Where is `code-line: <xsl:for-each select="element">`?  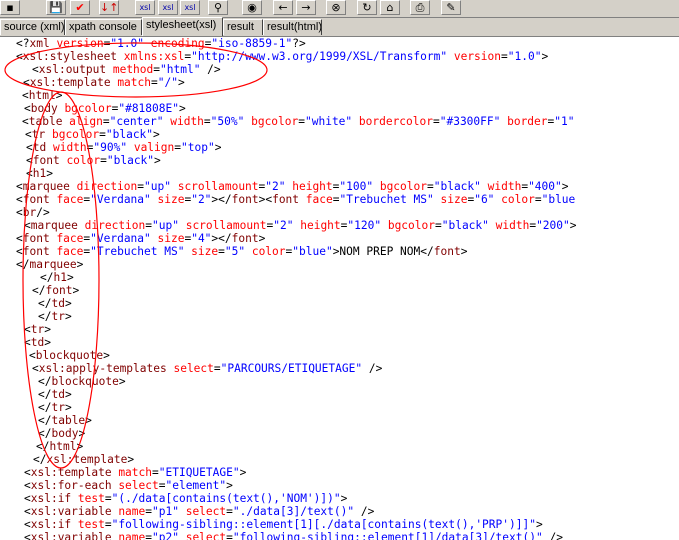 code-line: <xsl:for-each select="element"> is located at coordinates (128, 485).